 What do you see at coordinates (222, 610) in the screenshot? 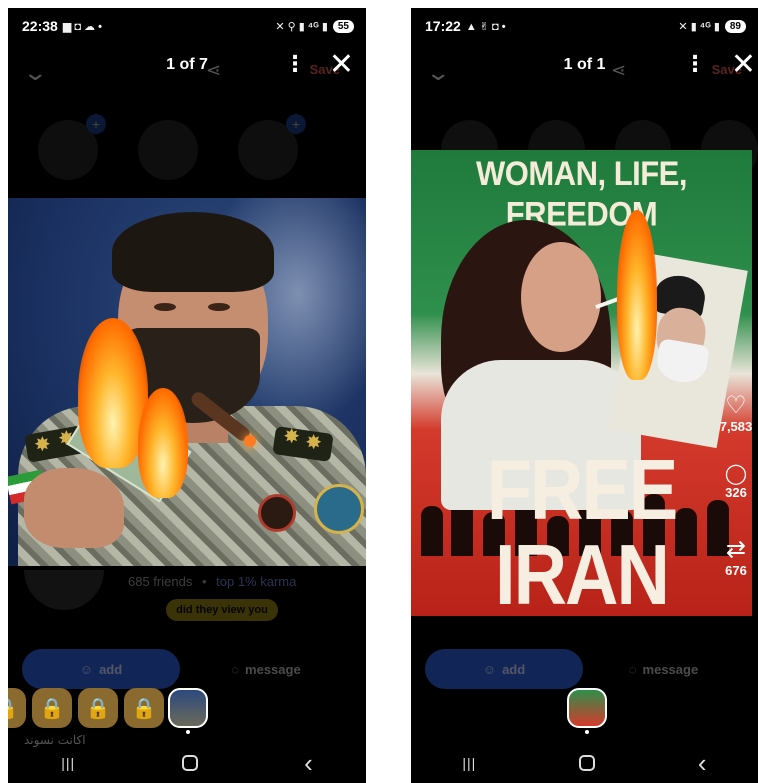
I see `view-pill: did they view you` at bounding box center [222, 610].